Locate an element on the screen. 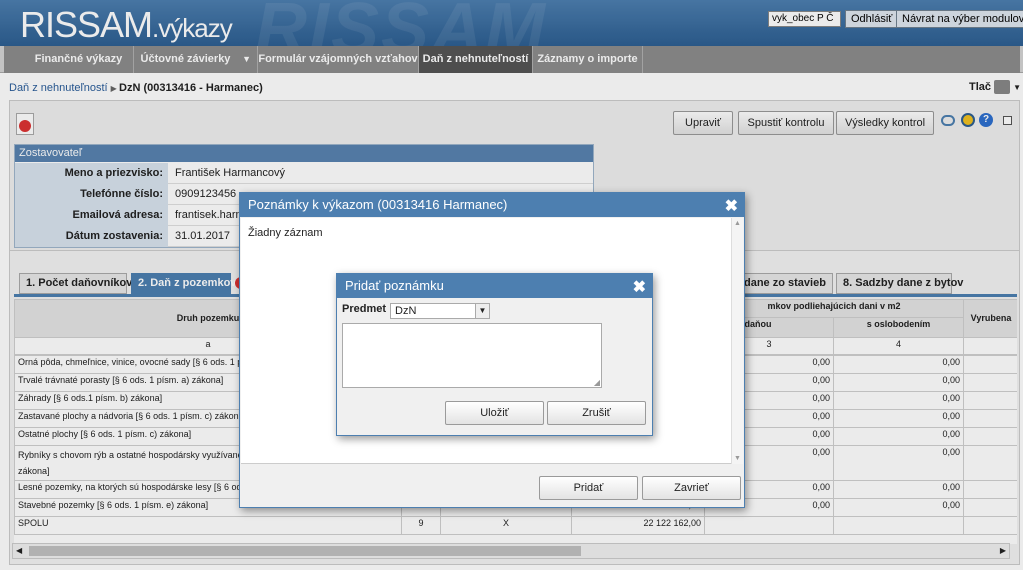 This screenshot has width=1023, height=570. add-note-dialog-header: Pridať poznámku ✖ is located at coordinates (494, 286).